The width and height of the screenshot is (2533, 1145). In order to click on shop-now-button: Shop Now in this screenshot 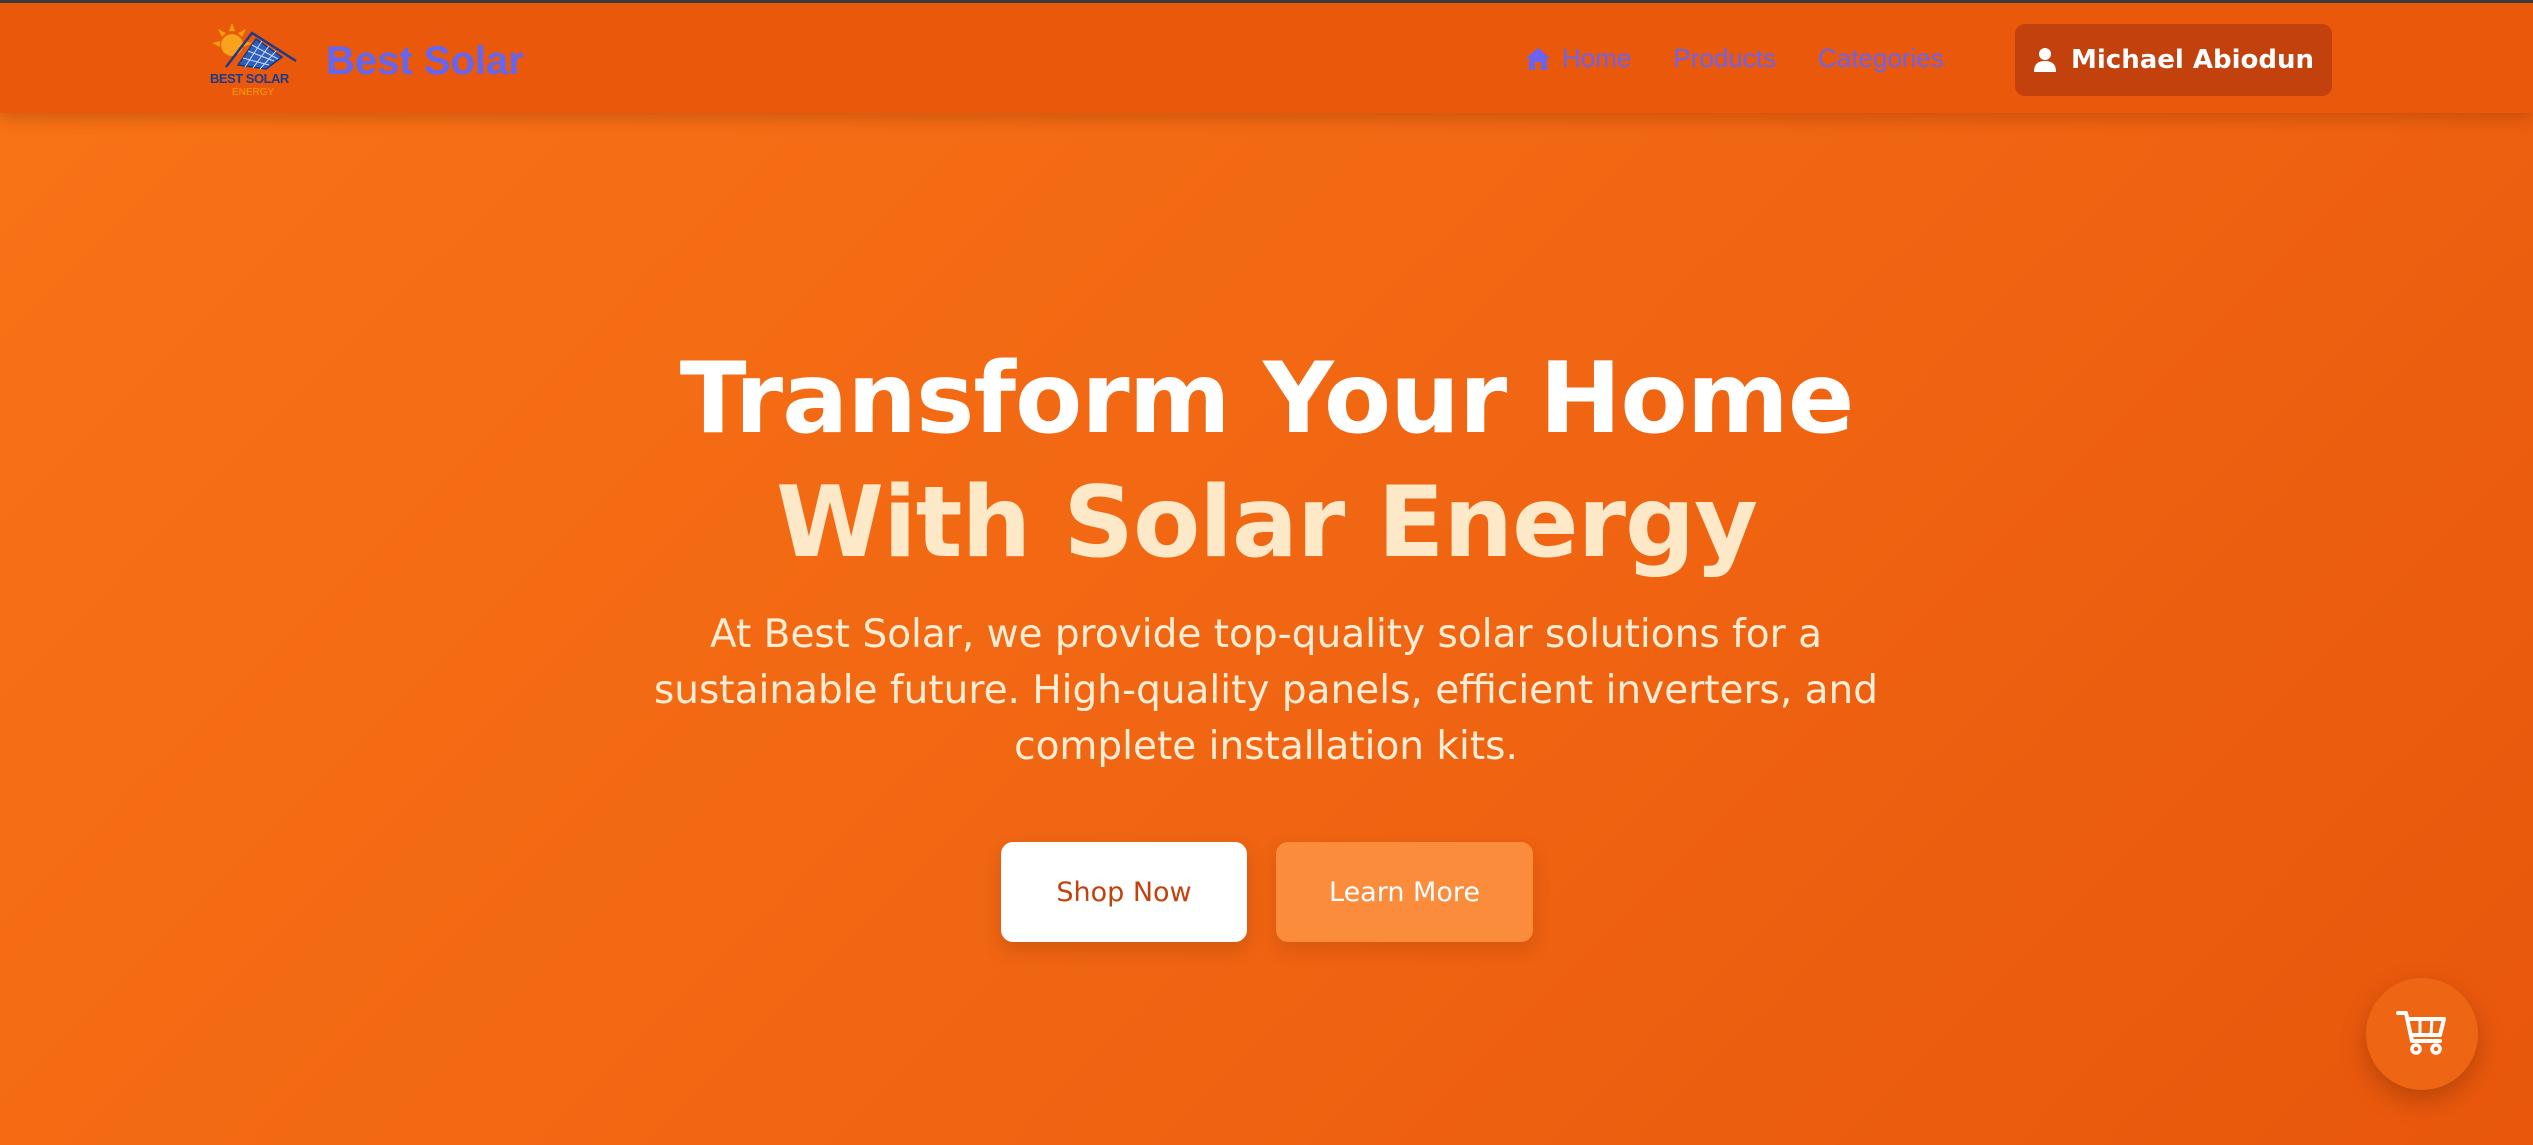, I will do `click(1124, 892)`.